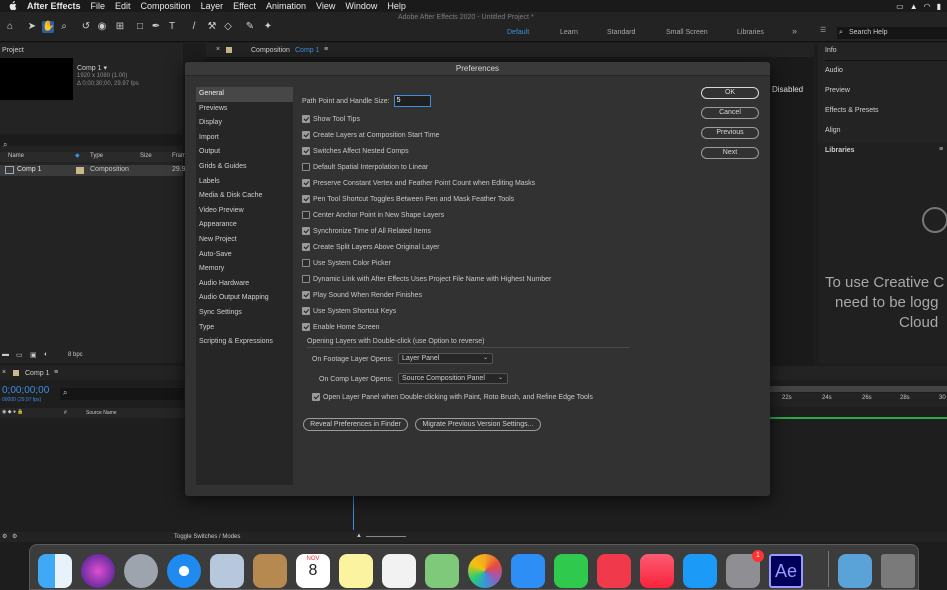  What do you see at coordinates (172, 27) in the screenshot?
I see `type-tool-icon: T` at bounding box center [172, 27].